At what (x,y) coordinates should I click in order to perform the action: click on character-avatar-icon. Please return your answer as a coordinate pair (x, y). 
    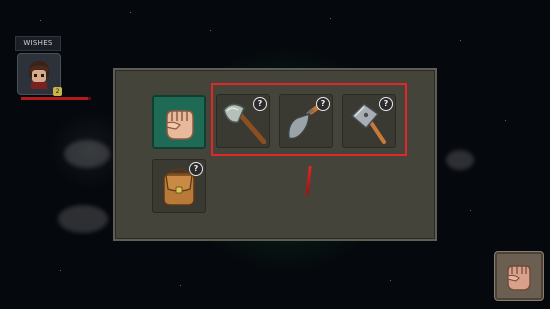
    Looking at the image, I should click on (39, 75).